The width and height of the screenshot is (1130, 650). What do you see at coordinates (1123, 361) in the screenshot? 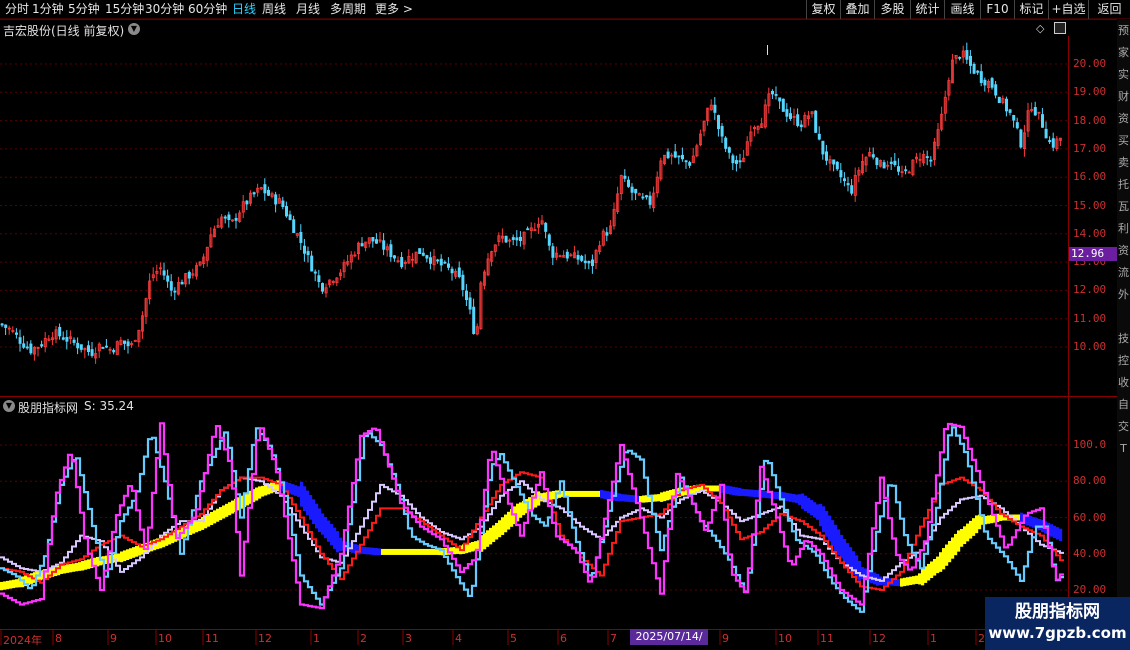
I see `side-tab: 控` at bounding box center [1123, 361].